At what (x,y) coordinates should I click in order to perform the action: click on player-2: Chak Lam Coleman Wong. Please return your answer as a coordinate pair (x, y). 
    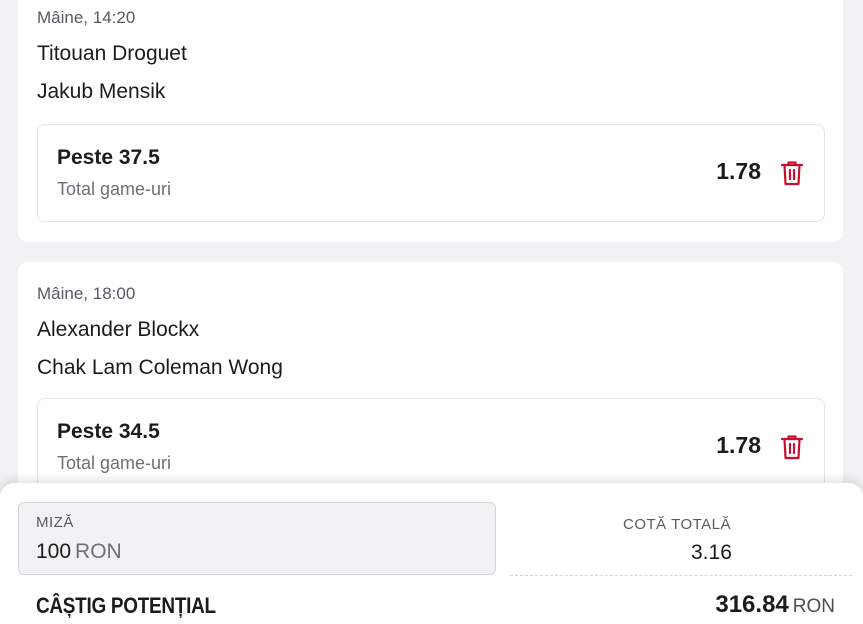
    Looking at the image, I should click on (160, 367).